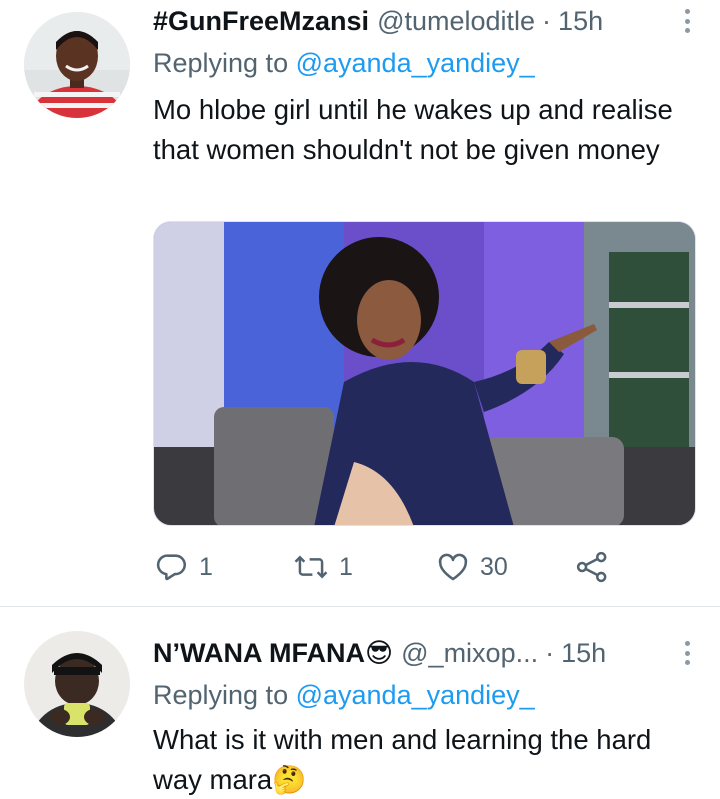  I want to click on tweet-header: #GunFreeMzansi @tumeloditle · 15h, so click(426, 21).